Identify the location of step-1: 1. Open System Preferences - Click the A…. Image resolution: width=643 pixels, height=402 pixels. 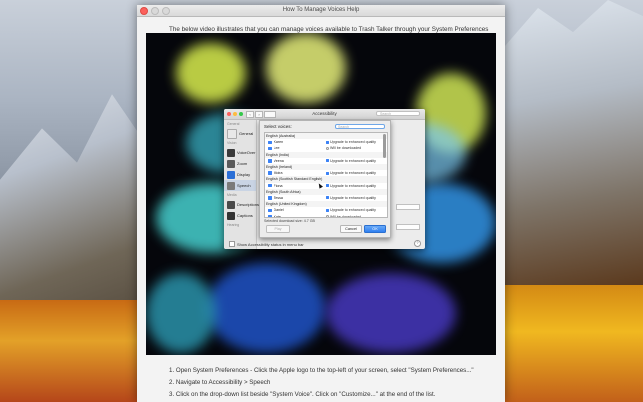
(321, 370).